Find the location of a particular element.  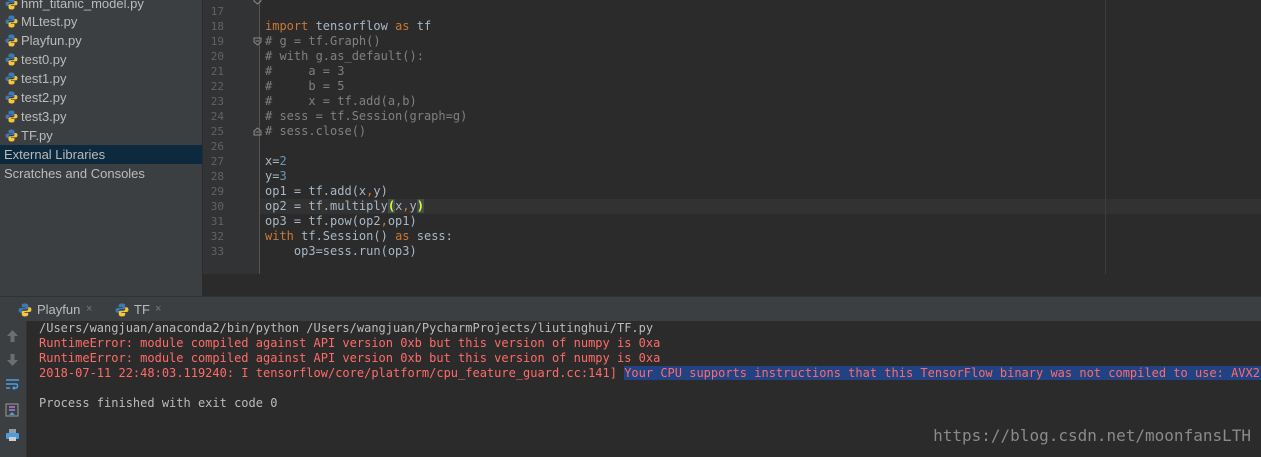

line-number: 19 is located at coordinates (217, 41).